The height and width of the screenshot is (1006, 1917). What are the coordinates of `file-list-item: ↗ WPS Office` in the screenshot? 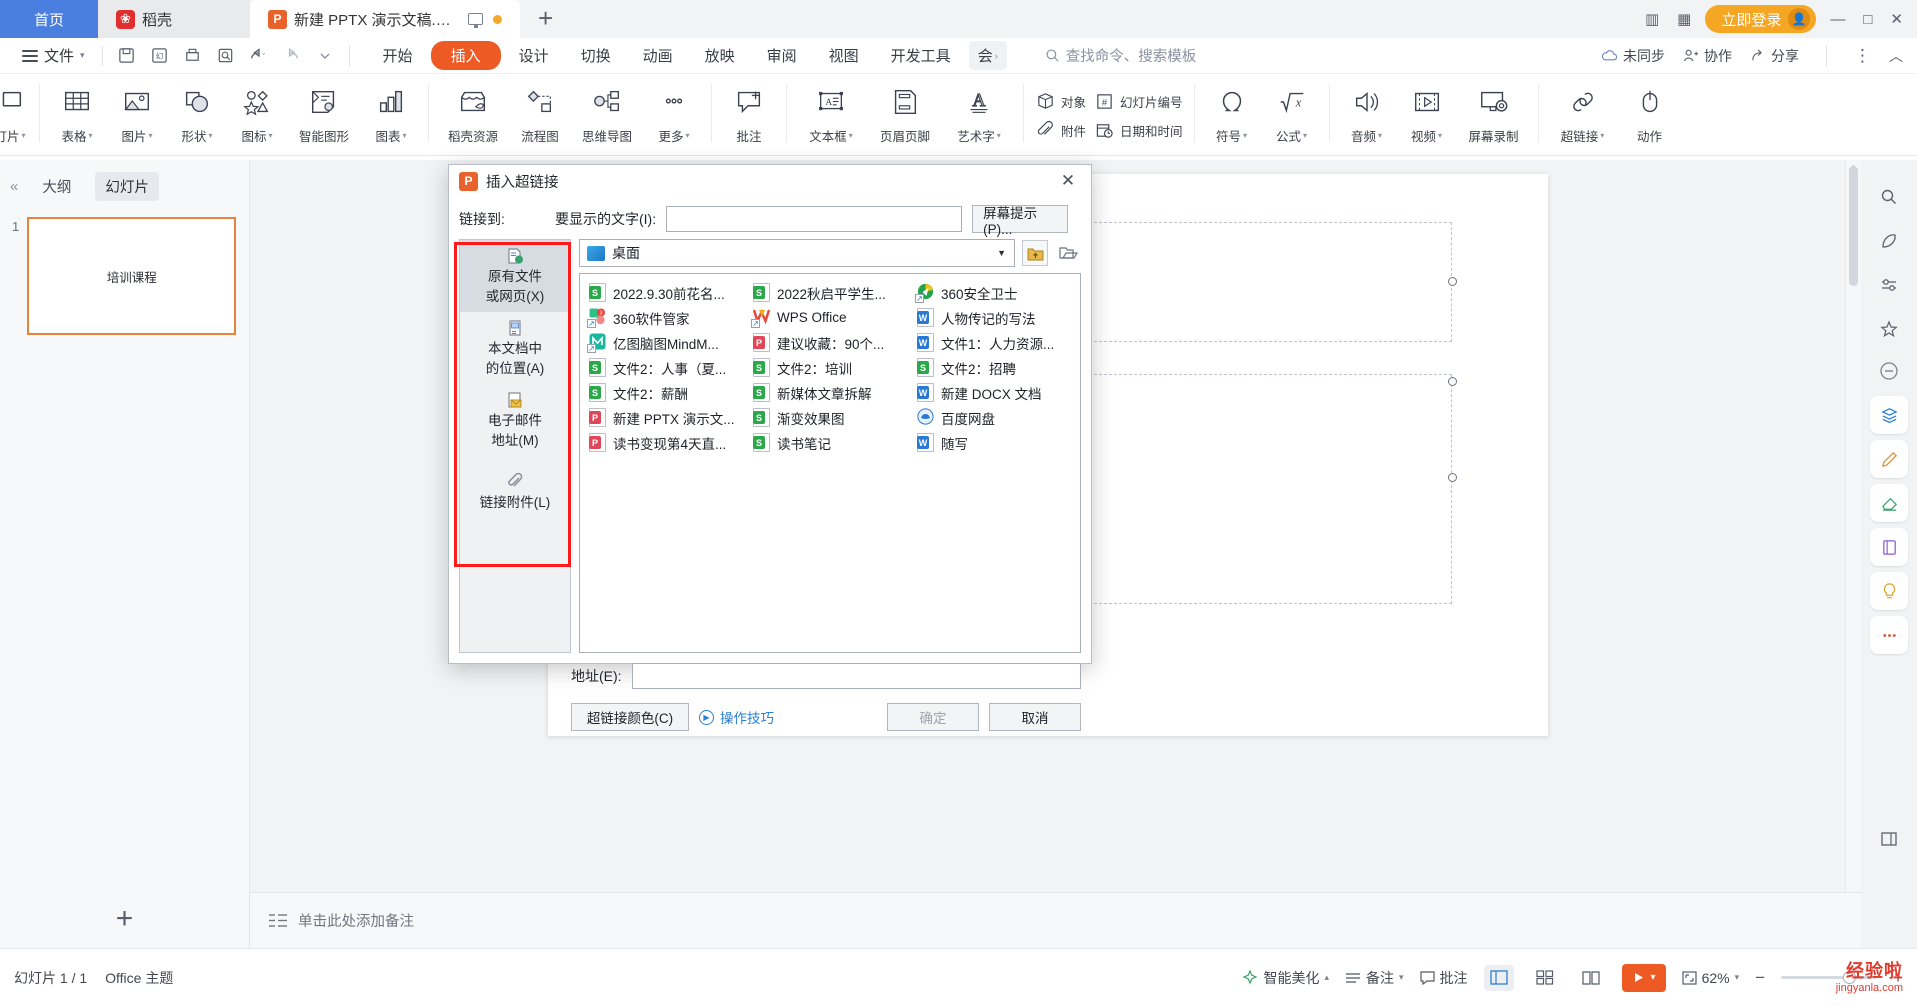 It's located at (830, 317).